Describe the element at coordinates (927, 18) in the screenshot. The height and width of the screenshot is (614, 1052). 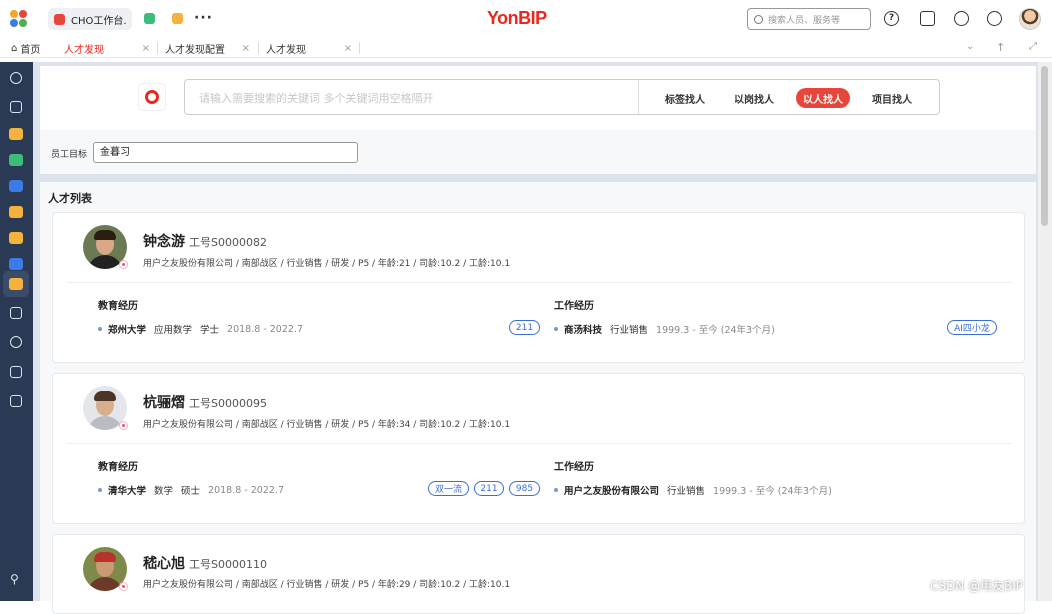
I see `message-icon` at that location.